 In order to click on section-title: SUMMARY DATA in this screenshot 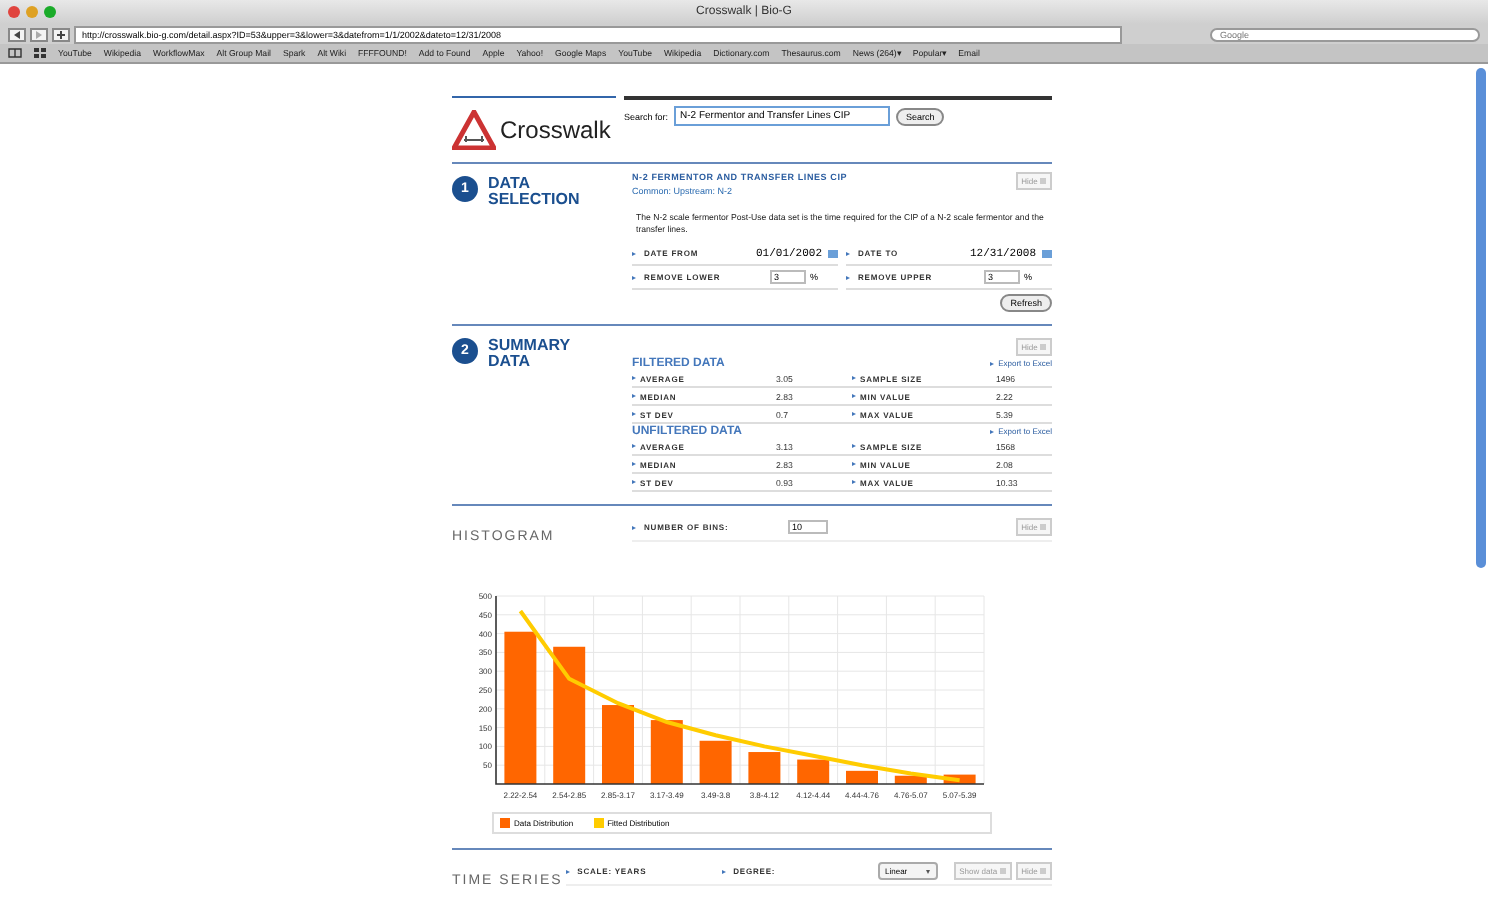, I will do `click(530, 354)`.